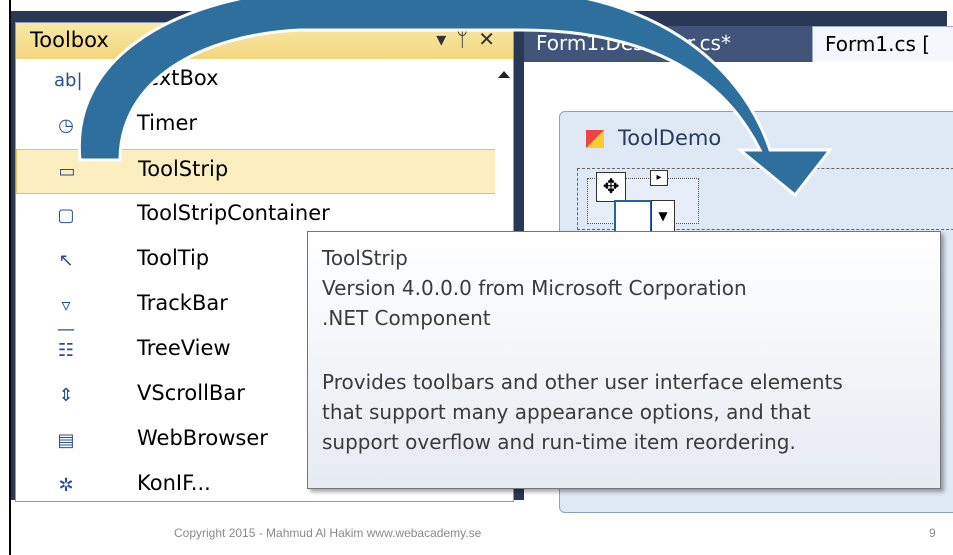 The image size is (953, 555). I want to click on toolbox-item-label: TrackBar, so click(182, 303).